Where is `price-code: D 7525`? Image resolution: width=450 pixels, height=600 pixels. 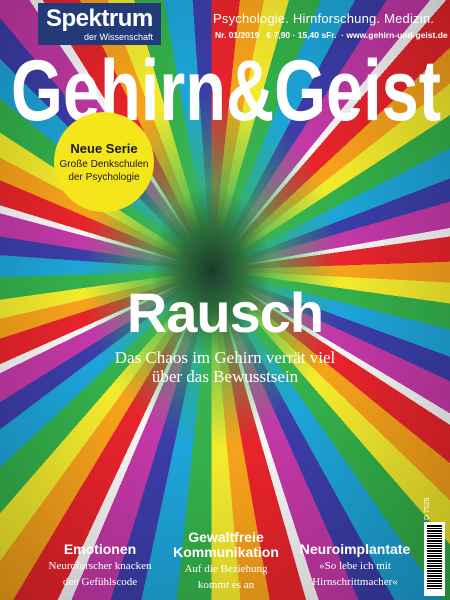 price-code: D 7525 is located at coordinates (427, 509).